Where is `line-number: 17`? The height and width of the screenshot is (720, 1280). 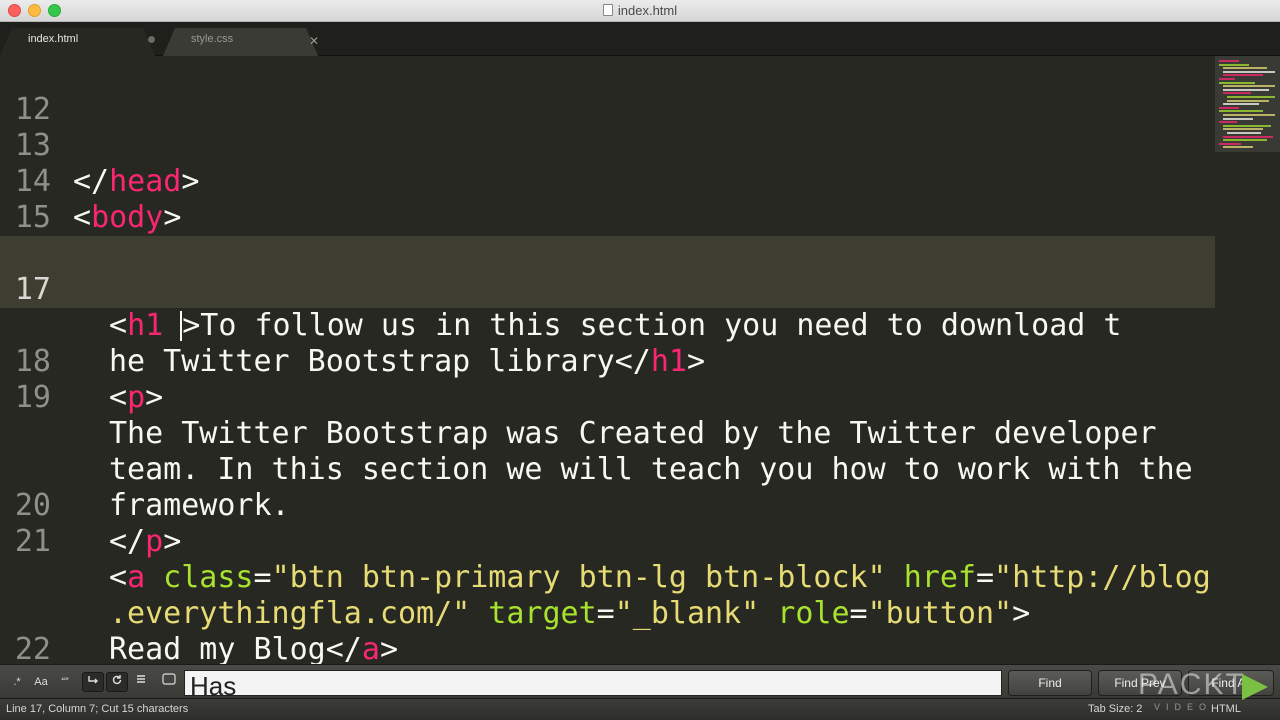 line-number: 17 is located at coordinates (32, 289).